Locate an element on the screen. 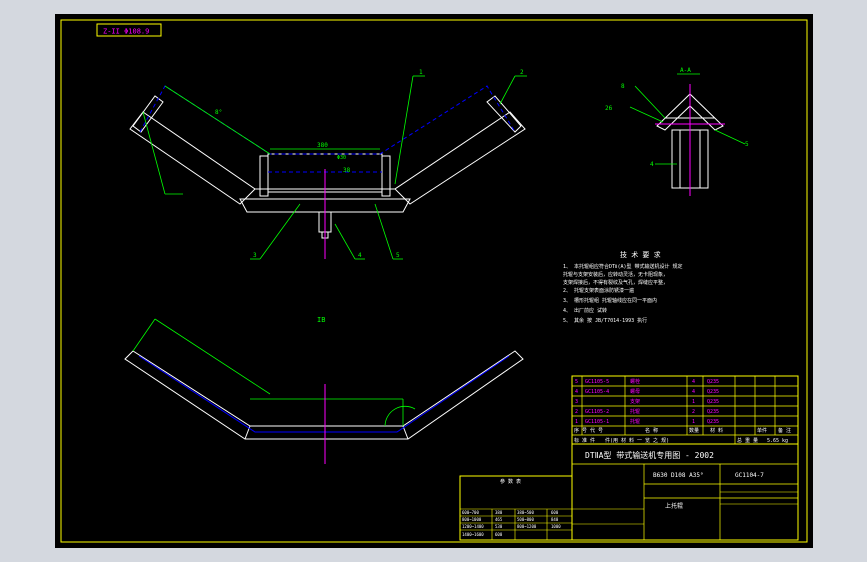  section-view: A-A 8 26 5 4 is located at coordinates (677, 131).